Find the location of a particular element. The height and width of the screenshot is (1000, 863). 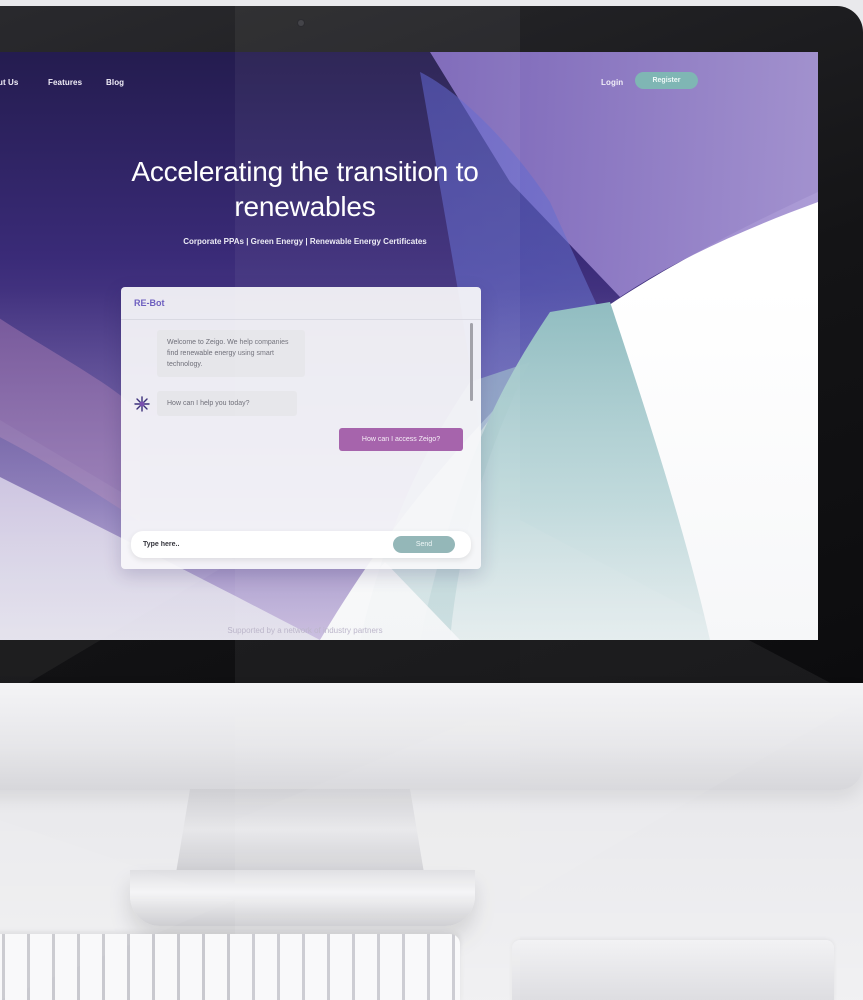

starburst-icon is located at coordinates (142, 404).